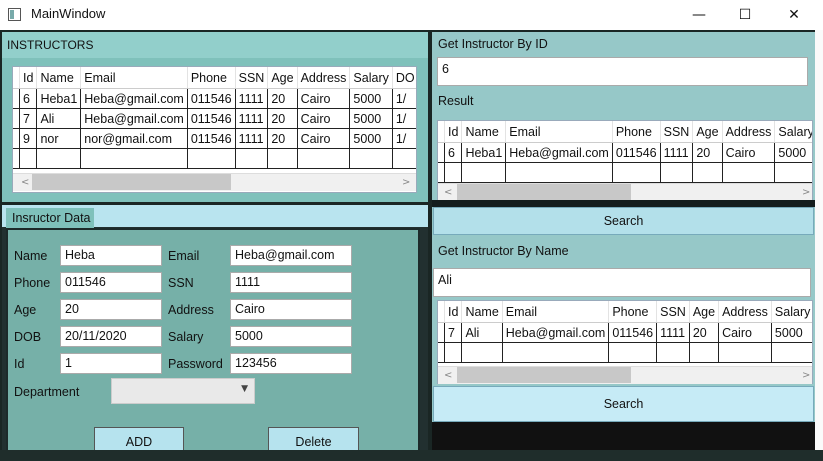 This screenshot has height=461, width=823. What do you see at coordinates (111, 336) in the screenshot?
I see `dob-field: 20/11/2020` at bounding box center [111, 336].